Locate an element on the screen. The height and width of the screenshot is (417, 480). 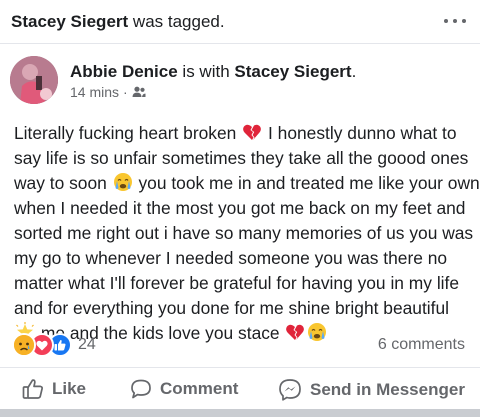
comment-button: Comment is located at coordinates (184, 389).